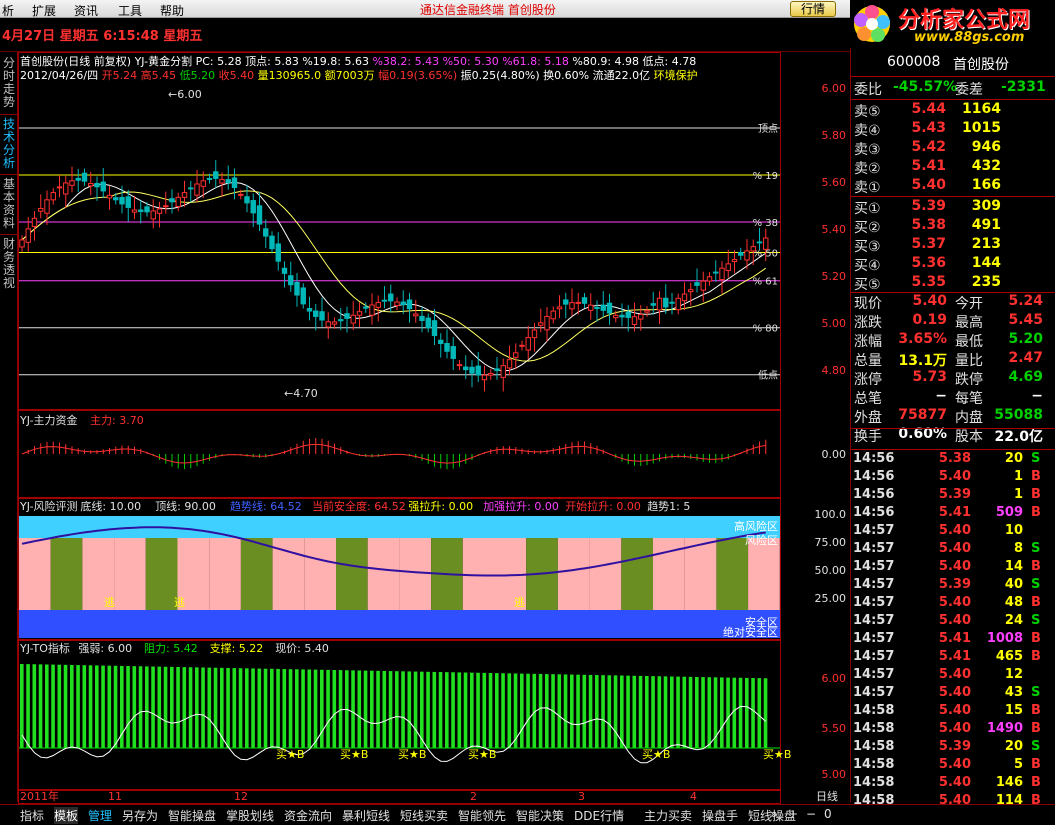  I want to click on risk-axis-tick: 25.00, so click(831, 598).